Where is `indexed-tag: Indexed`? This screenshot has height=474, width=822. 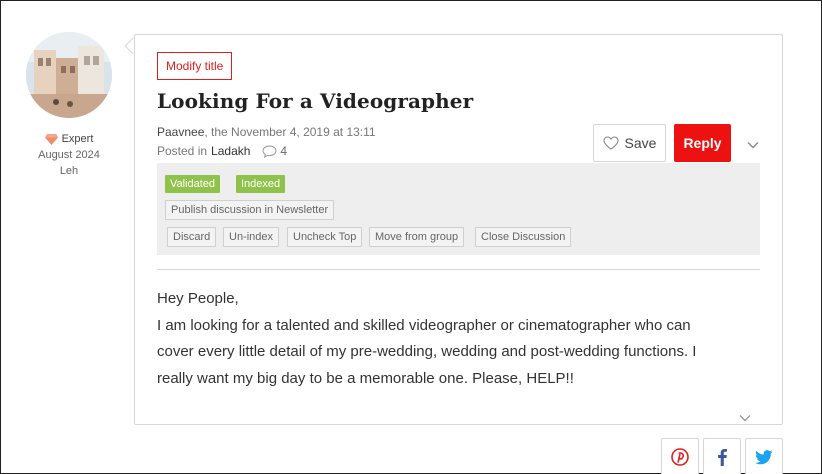
indexed-tag: Indexed is located at coordinates (261, 184).